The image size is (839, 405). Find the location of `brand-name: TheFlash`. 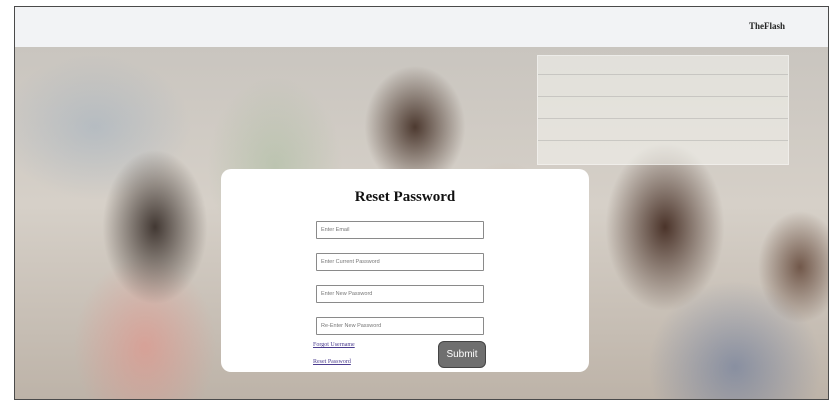

brand-name: TheFlash is located at coordinates (767, 26).